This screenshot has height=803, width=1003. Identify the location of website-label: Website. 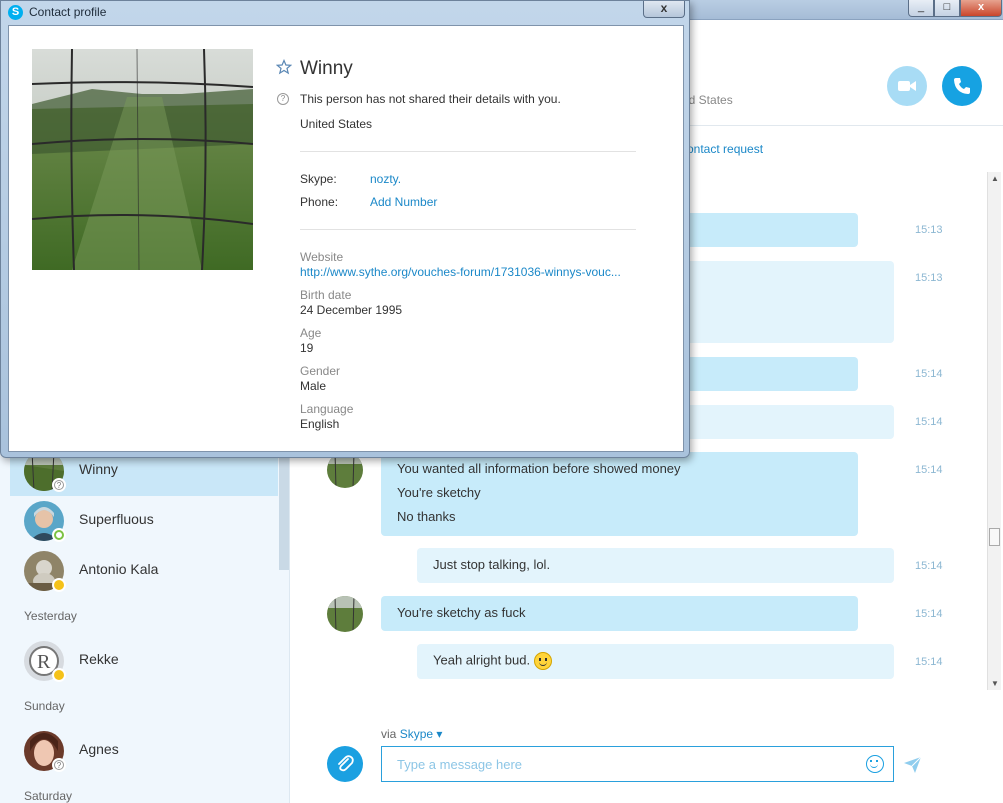
(322, 257).